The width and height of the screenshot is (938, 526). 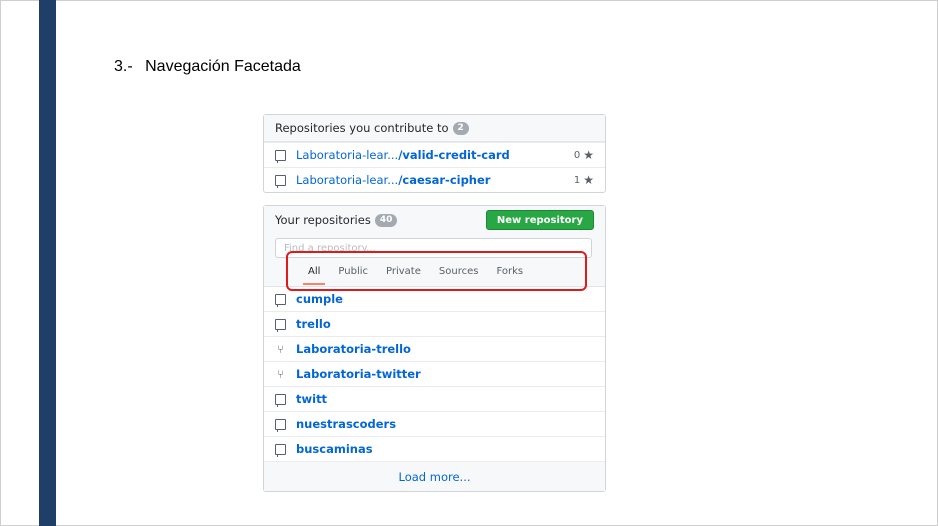 I want to click on repo-row: buscaminas, so click(x=434, y=448).